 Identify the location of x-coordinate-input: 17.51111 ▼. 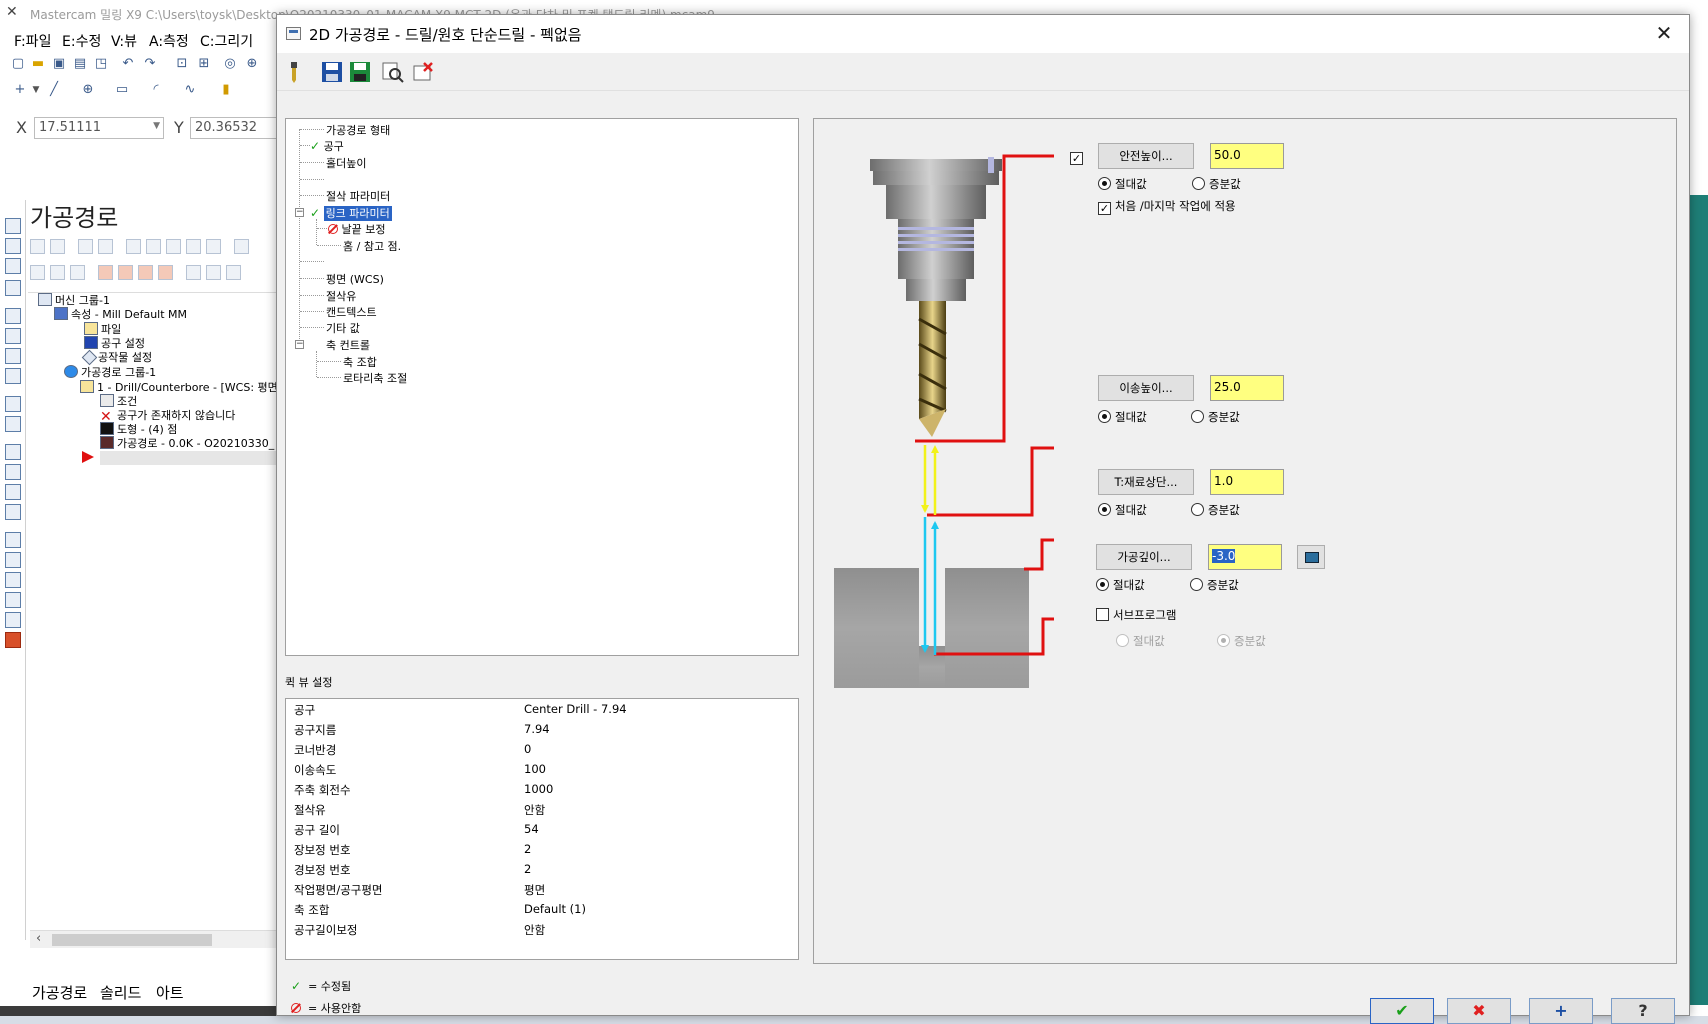
(99, 128).